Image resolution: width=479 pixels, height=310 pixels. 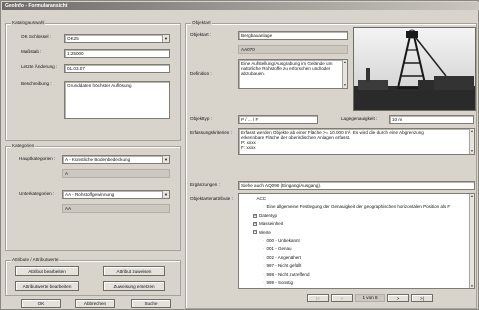 What do you see at coordinates (471, 141) in the screenshot?
I see `criteria-scrollbar: ▲ ▼` at bounding box center [471, 141].